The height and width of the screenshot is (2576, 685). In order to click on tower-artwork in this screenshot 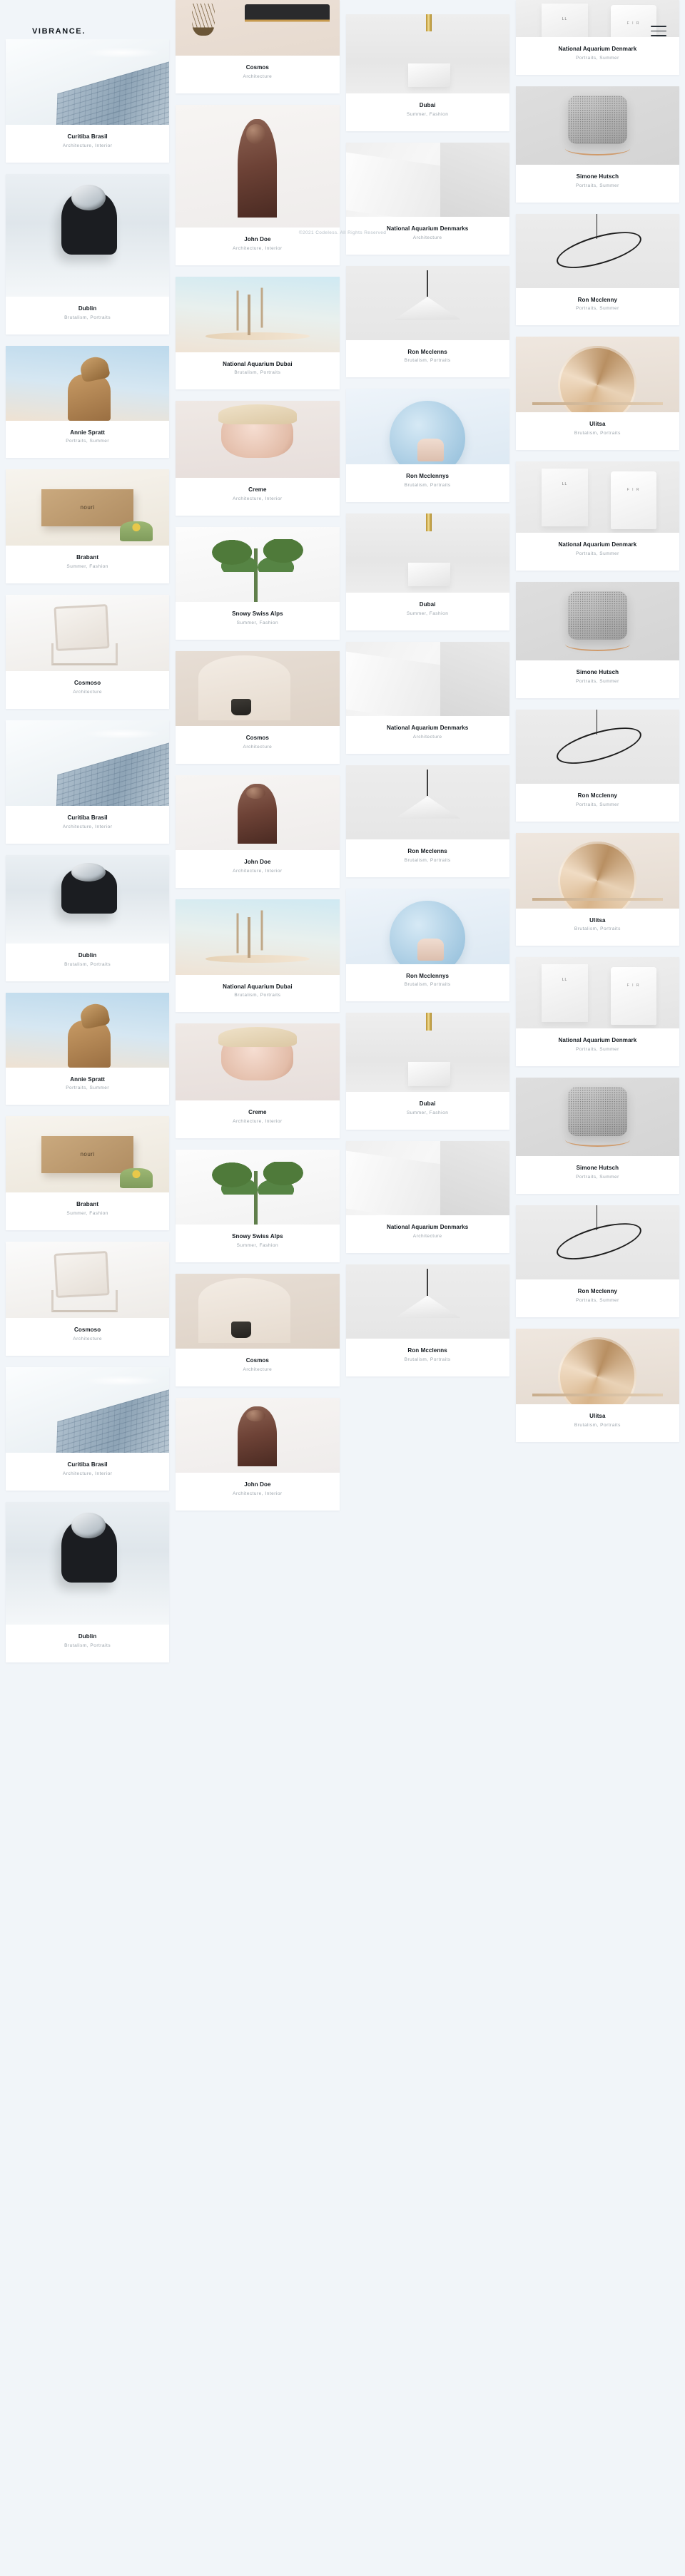, I will do `click(88, 763)`.